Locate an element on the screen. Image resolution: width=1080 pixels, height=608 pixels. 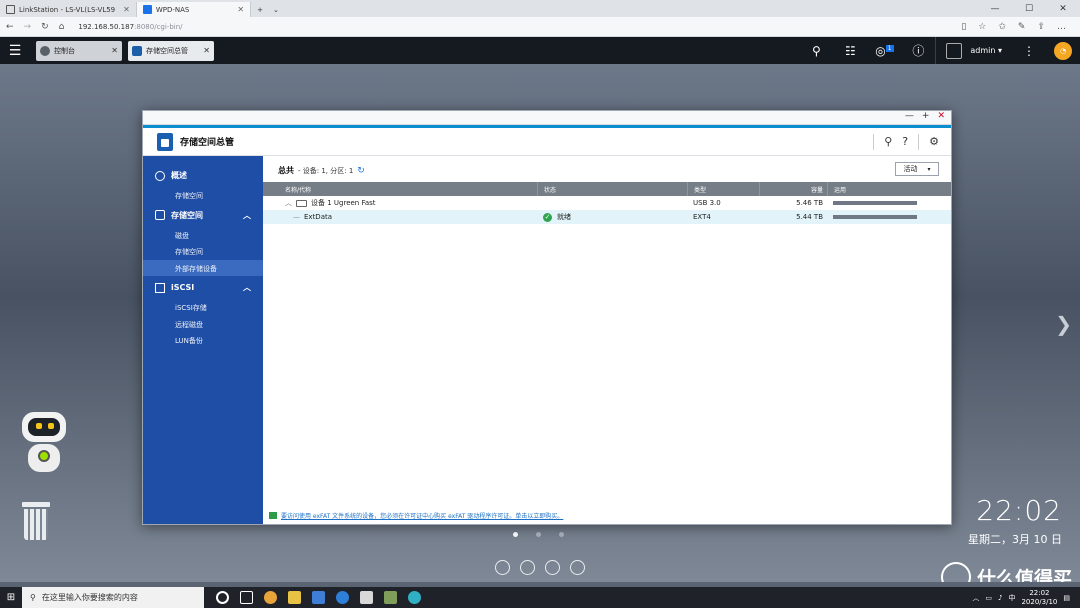
table-row: ︿ 设备 1 Ugreen Fast USB 3.0 5.46 TB is located at coordinates (607, 203).